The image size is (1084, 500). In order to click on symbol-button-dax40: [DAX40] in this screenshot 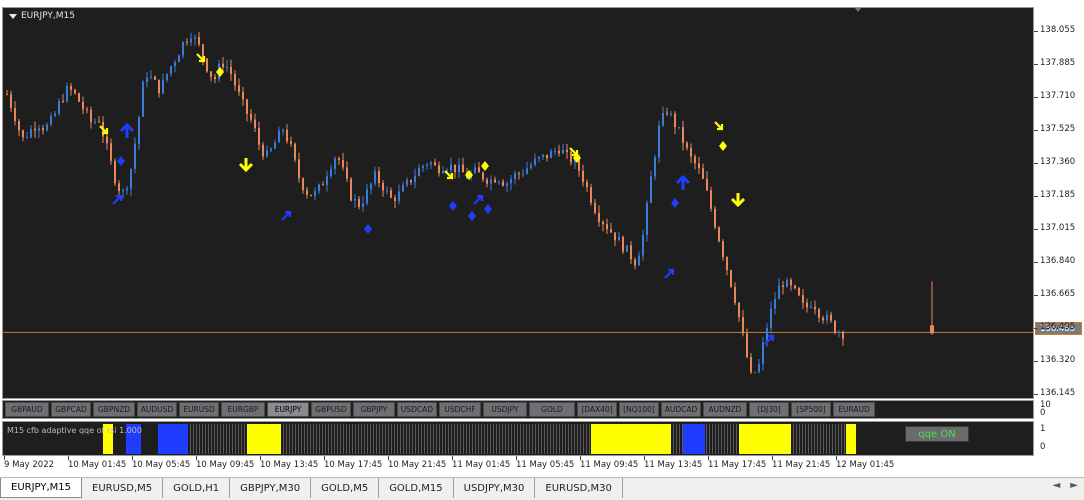, I will do `click(597, 409)`.